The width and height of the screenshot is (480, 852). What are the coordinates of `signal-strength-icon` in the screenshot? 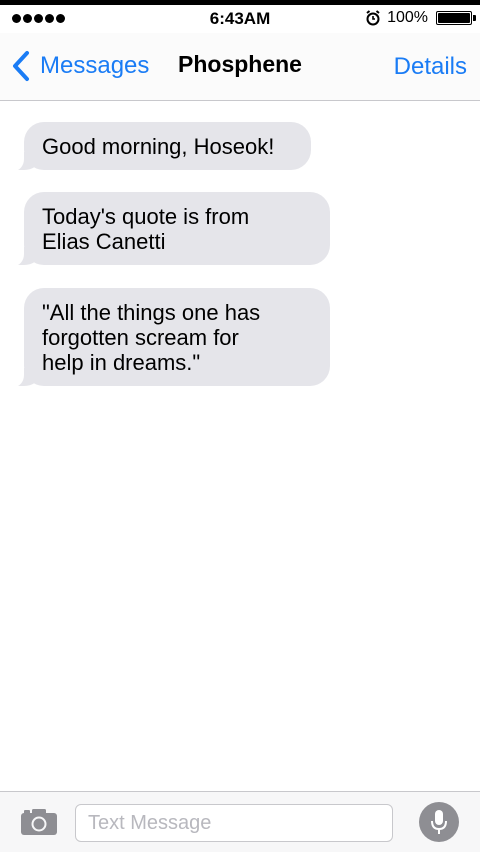 It's located at (38, 18).